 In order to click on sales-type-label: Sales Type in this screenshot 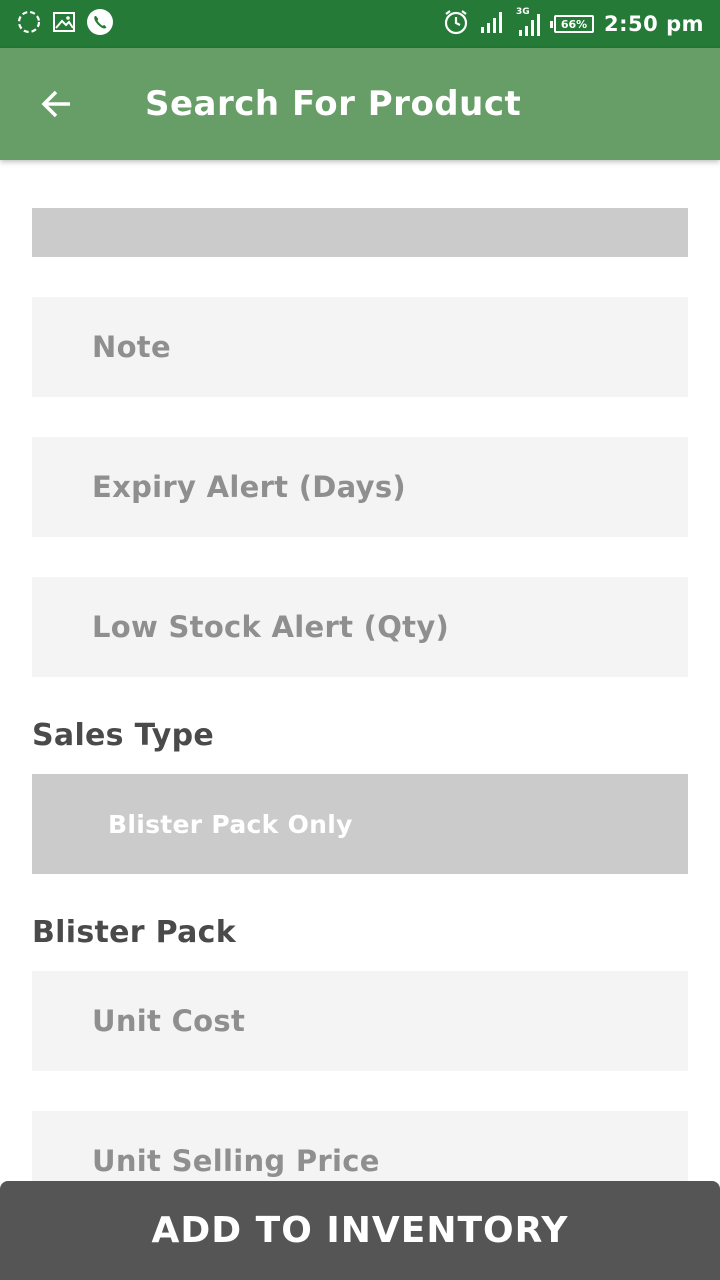, I will do `click(123, 735)`.